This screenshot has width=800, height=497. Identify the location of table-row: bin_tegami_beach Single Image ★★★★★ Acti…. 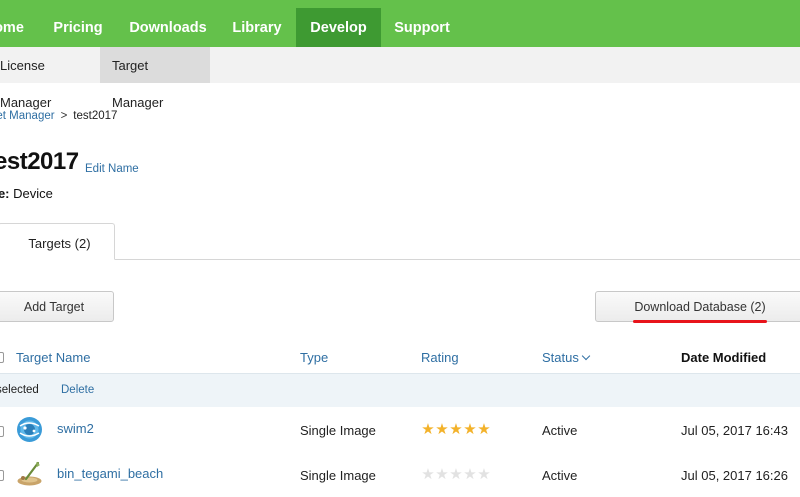
(400, 474).